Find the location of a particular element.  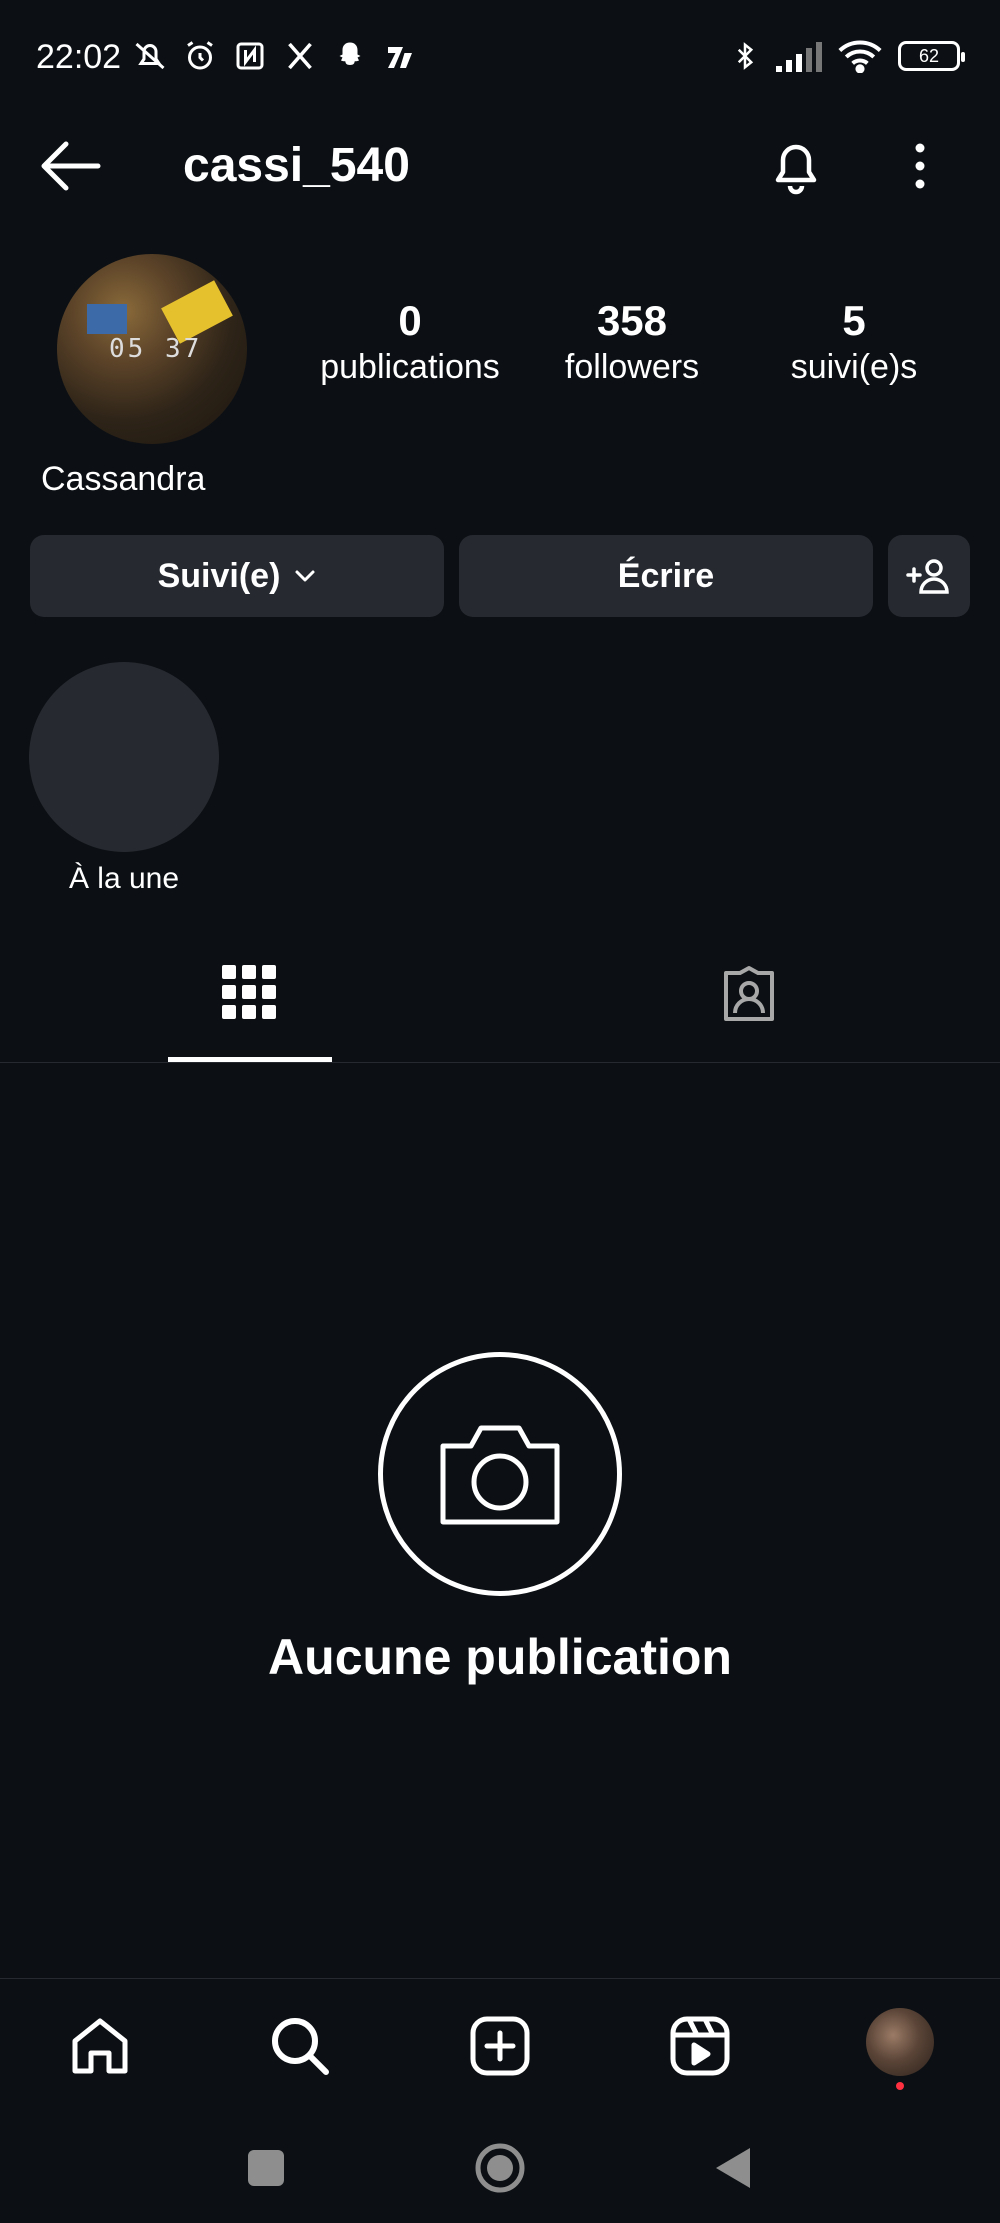

stat-value: 5 is located at coordinates (854, 320).